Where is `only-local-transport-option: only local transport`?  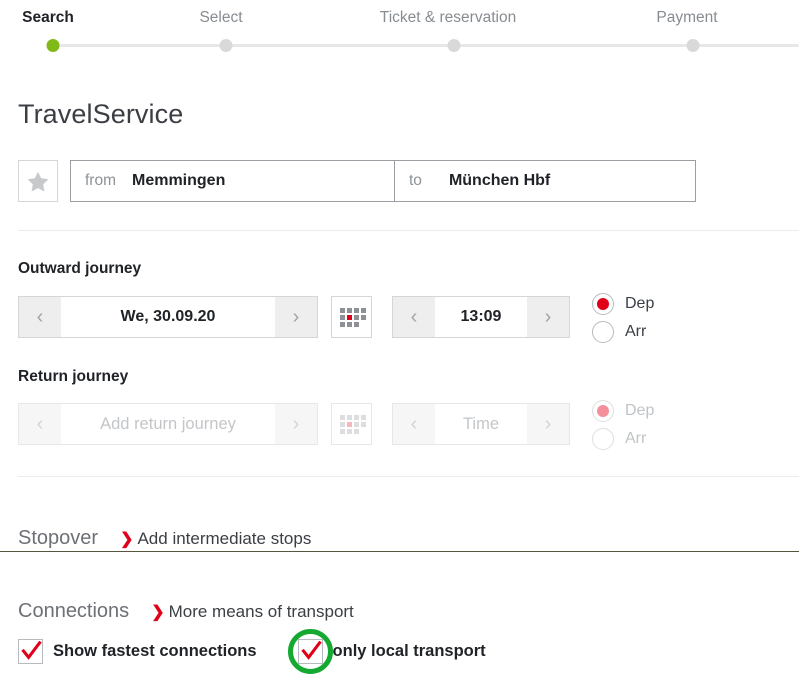 only-local-transport-option: only local transport is located at coordinates (391, 651).